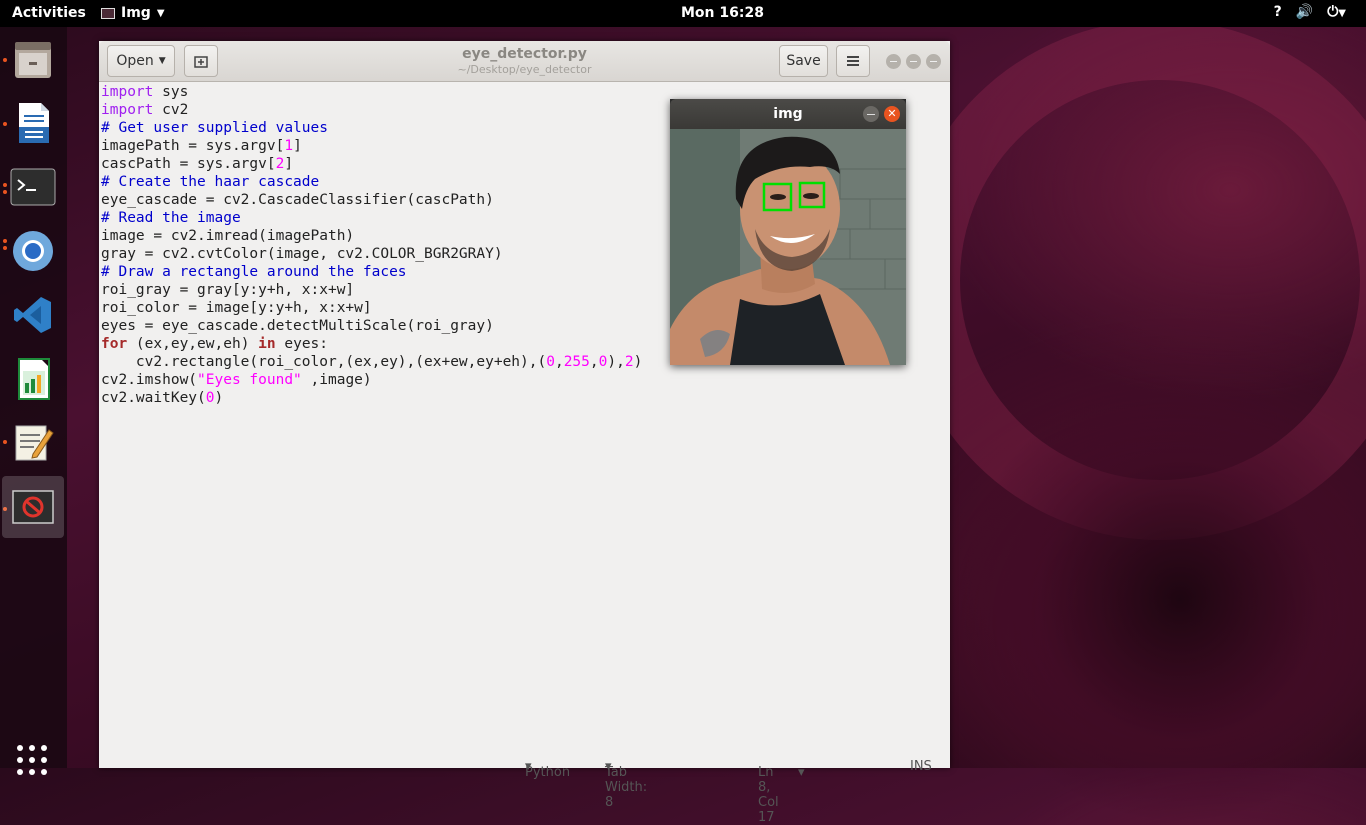  I want to click on save-button-label: Save, so click(803, 61).